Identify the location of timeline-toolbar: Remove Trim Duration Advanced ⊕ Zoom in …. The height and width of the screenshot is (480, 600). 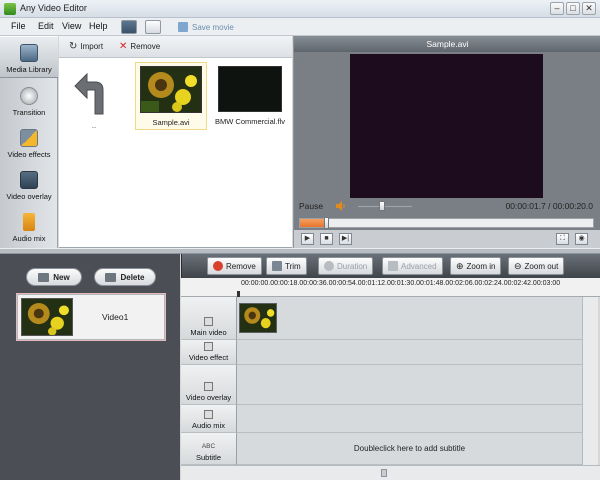
(390, 266).